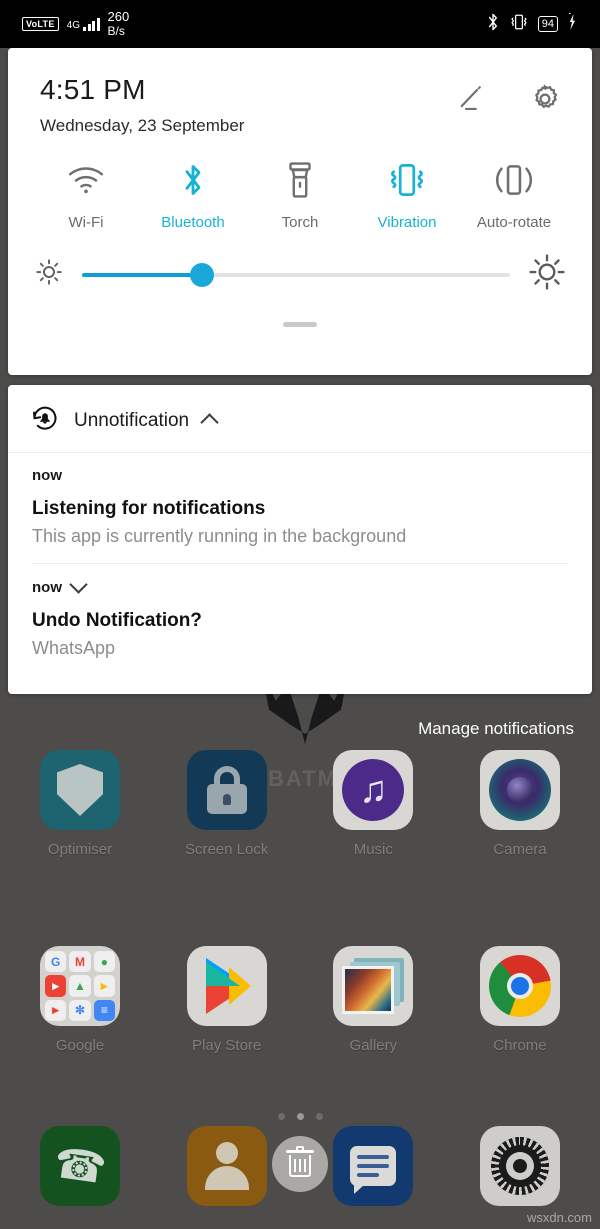  Describe the element at coordinates (80, 849) in the screenshot. I see `app-label: Optimiser` at that location.